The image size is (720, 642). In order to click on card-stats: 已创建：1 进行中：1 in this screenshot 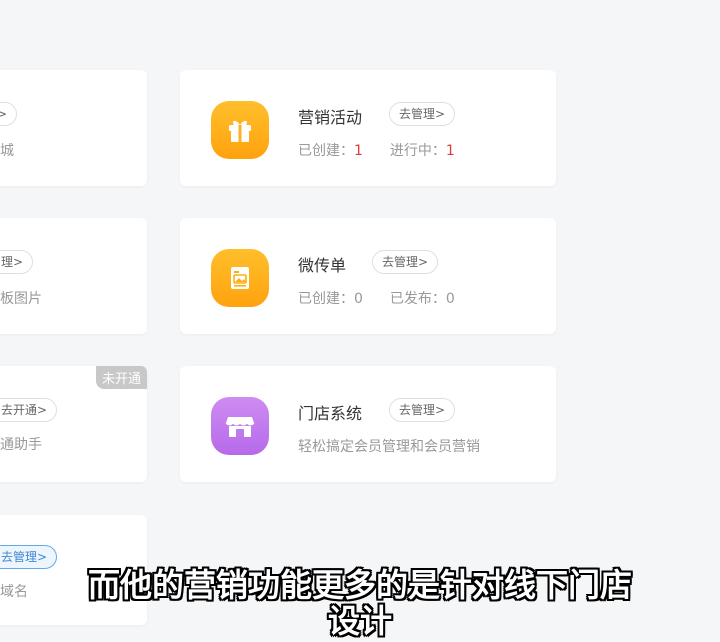, I will do `click(376, 150)`.